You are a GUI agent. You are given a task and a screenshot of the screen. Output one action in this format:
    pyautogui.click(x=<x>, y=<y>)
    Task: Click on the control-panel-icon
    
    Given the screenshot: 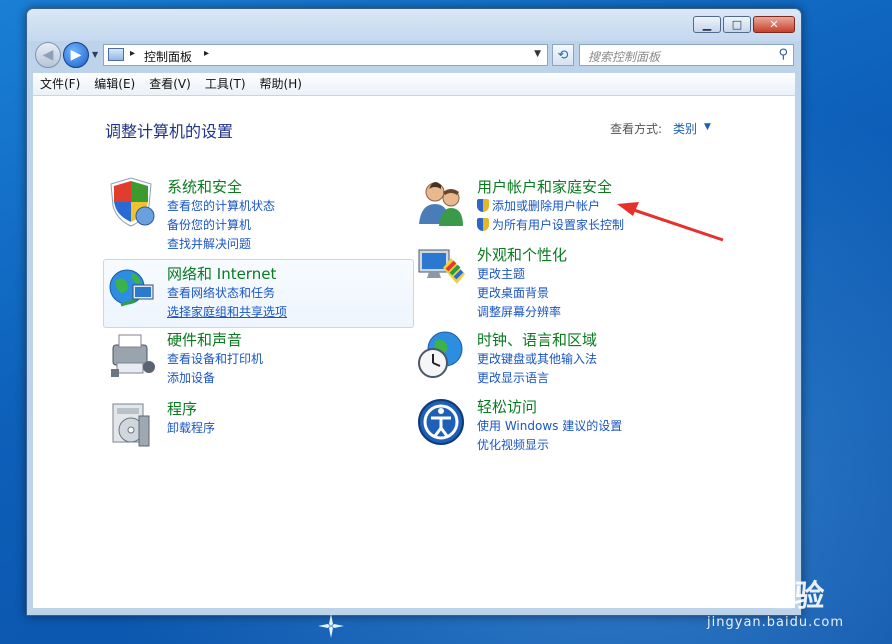 What is the action you would take?
    pyautogui.click(x=116, y=54)
    